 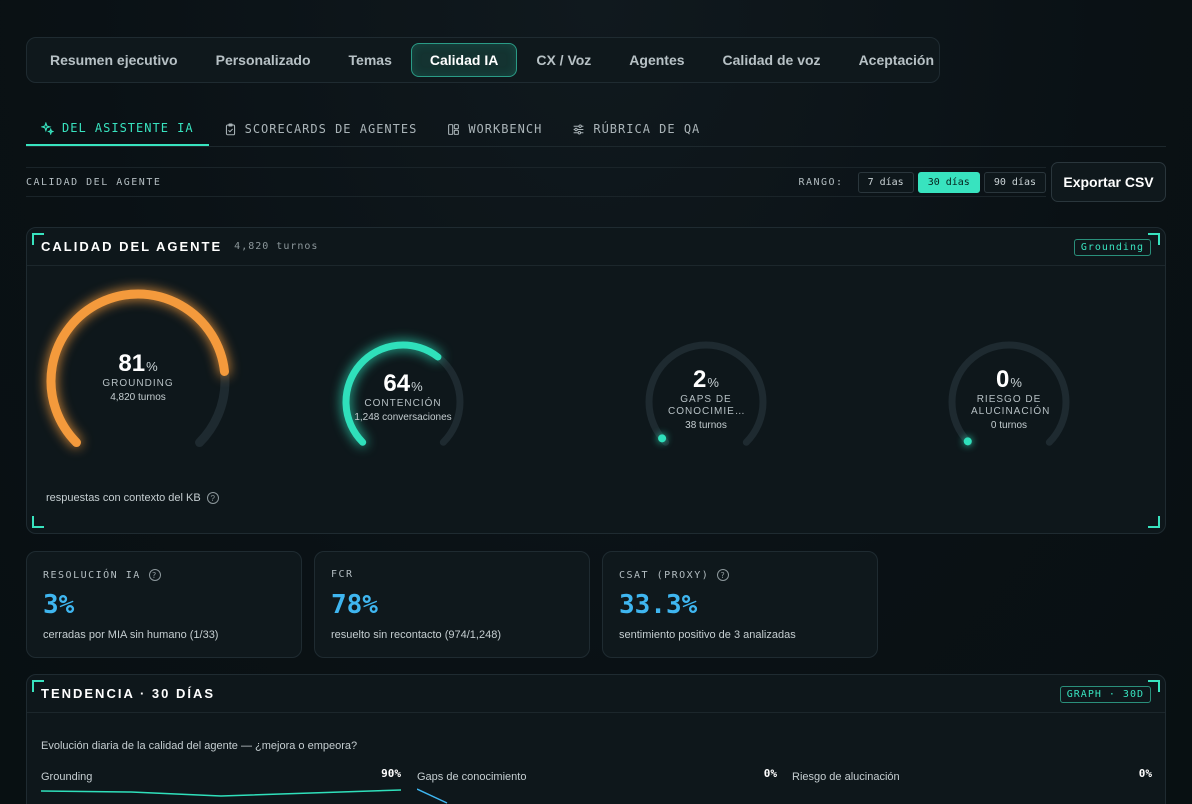 I want to click on panel-subtitle: 4,820 turnos, so click(x=276, y=246).